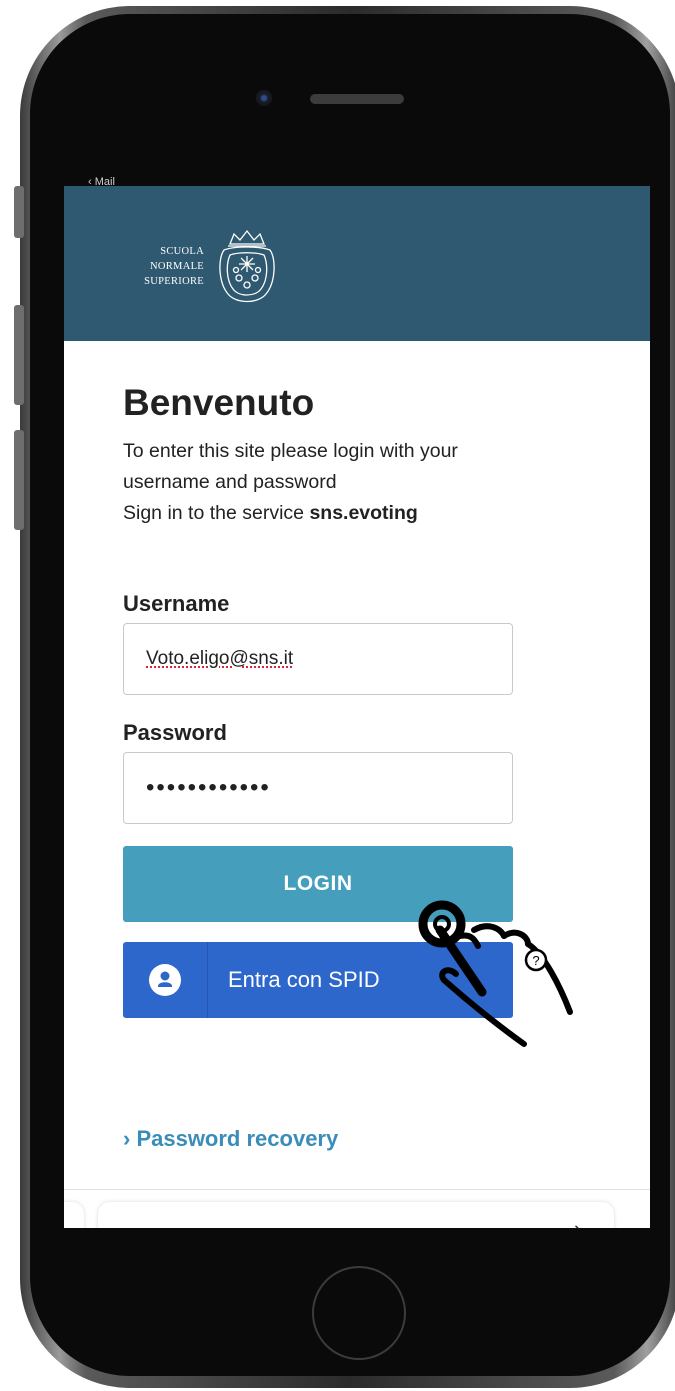 The height and width of the screenshot is (1391, 675). I want to click on logo-line: NORMALE, so click(176, 266).